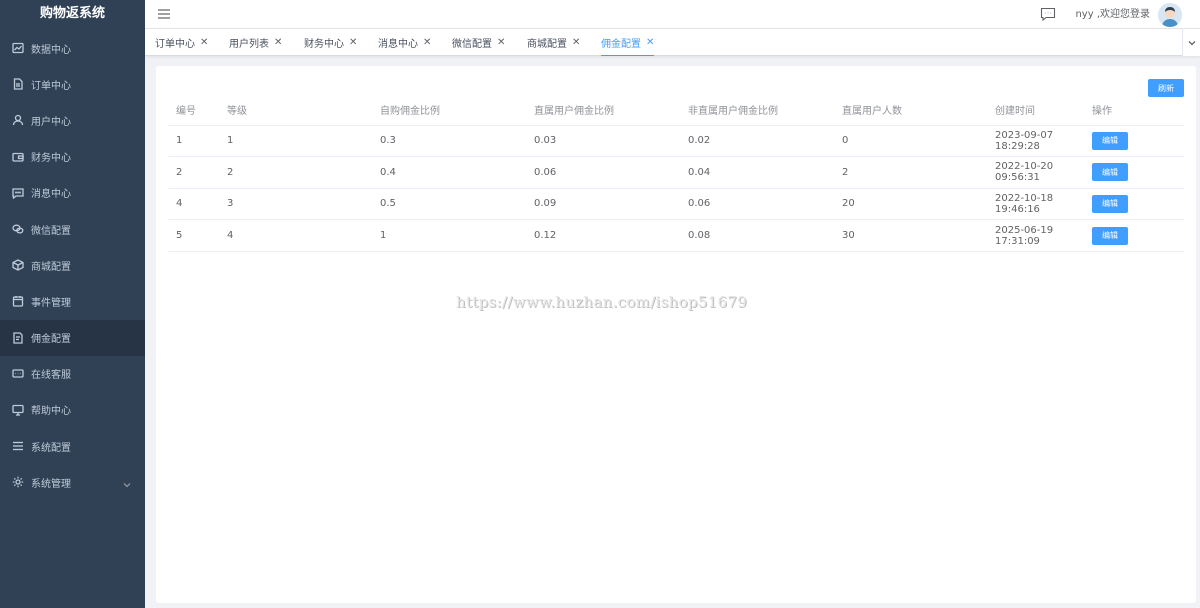 This screenshot has width=1200, height=608. Describe the element at coordinates (472, 44) in the screenshot. I see `tab-label: 微信配置` at that location.